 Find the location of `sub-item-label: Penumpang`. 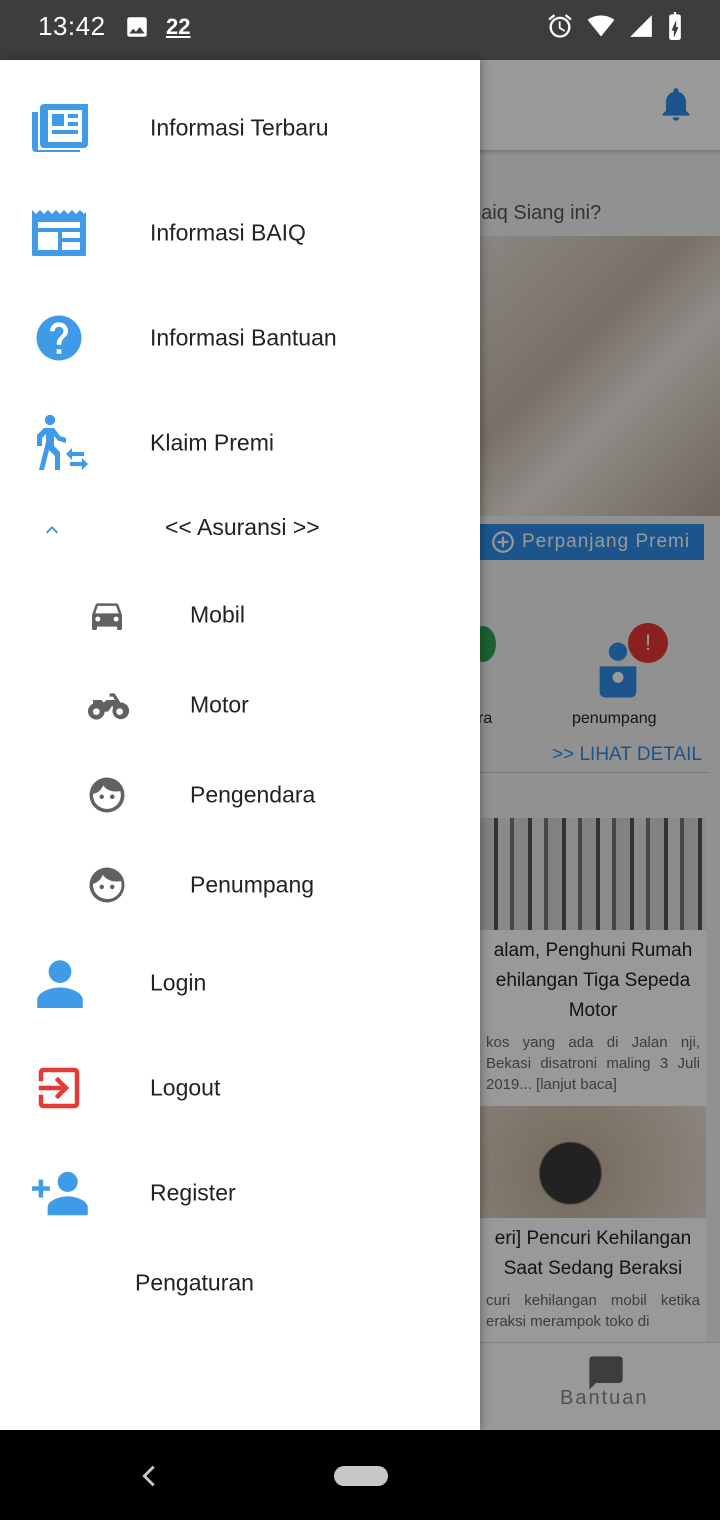

sub-item-label: Penumpang is located at coordinates (252, 884).